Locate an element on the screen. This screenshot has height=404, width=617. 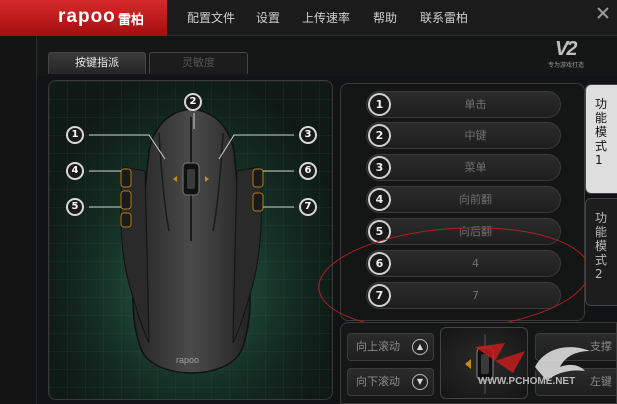
tab-mode-1-label: 功能模式1 is located at coordinates (601, 132).